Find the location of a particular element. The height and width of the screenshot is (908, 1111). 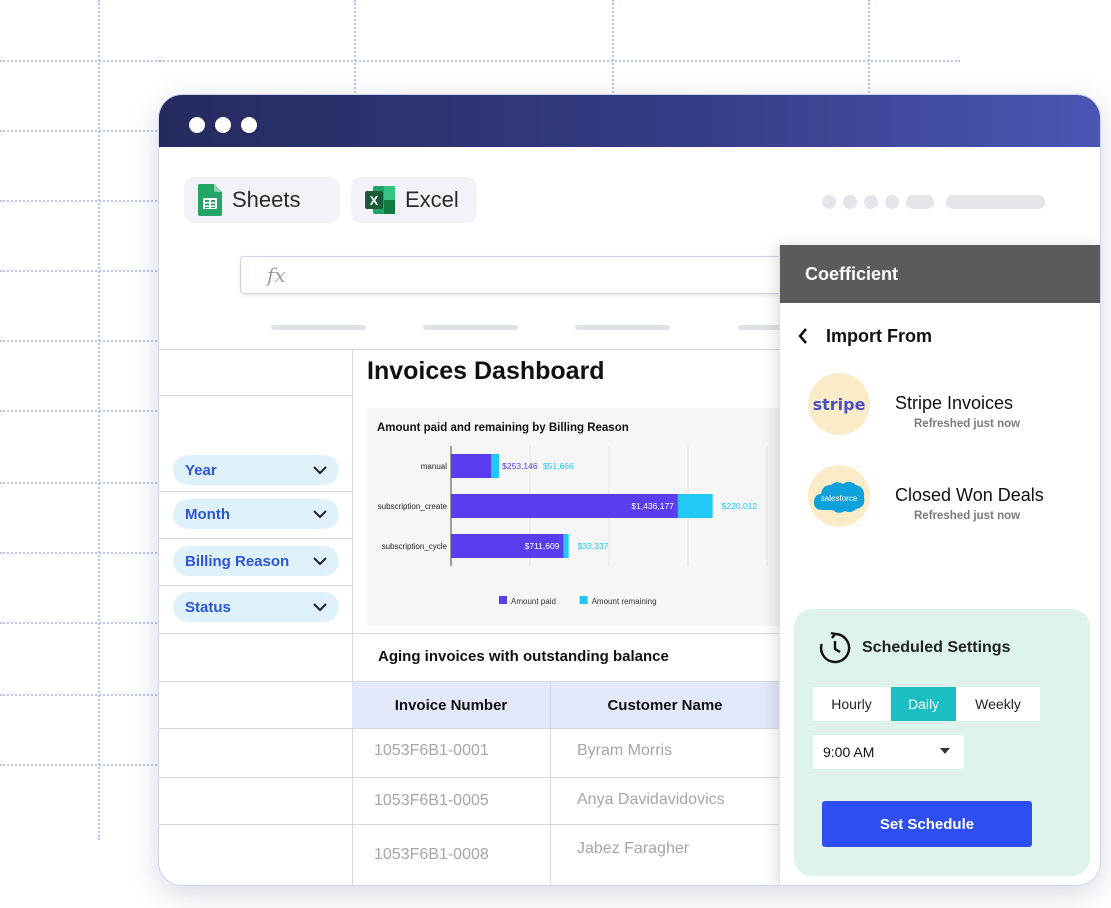

cell-invoice-number: 1053F6B1-0008 is located at coordinates (431, 855).